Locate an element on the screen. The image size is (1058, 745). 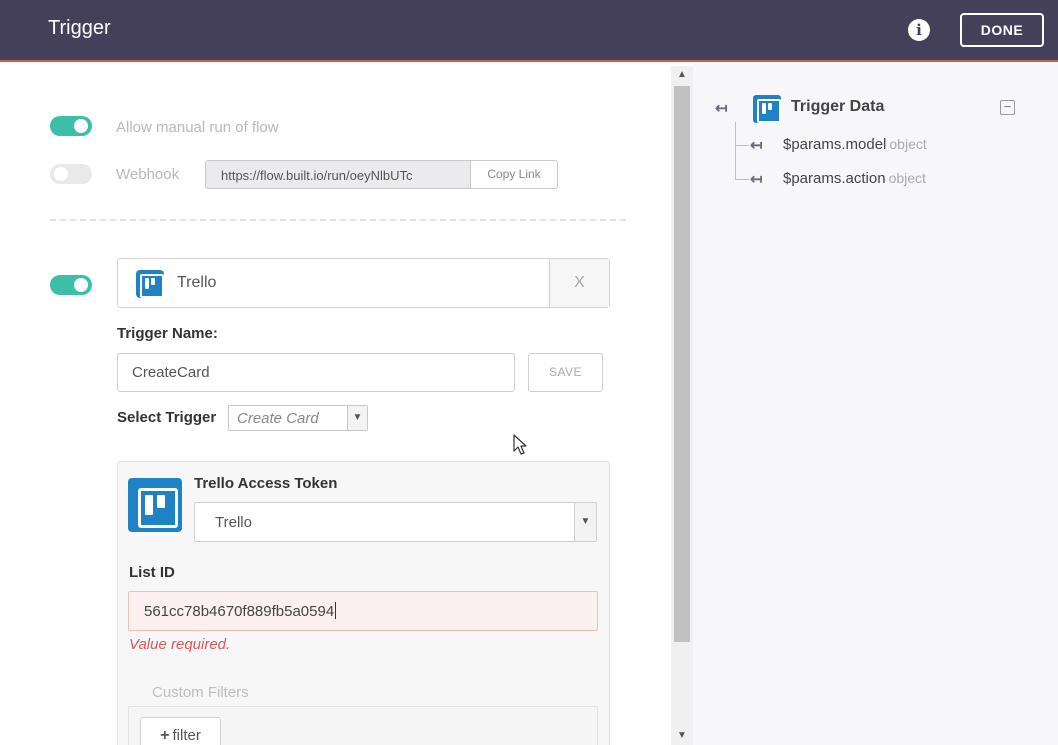
service-toggle is located at coordinates (71, 285).